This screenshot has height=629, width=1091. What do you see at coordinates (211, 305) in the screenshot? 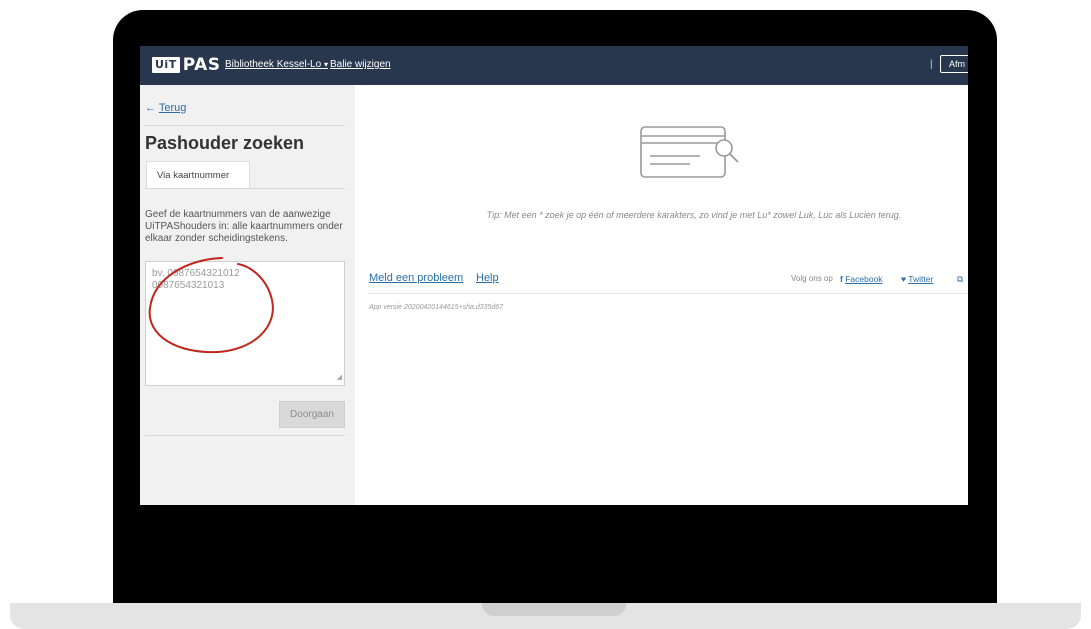
I see `annotation-circle` at bounding box center [211, 305].